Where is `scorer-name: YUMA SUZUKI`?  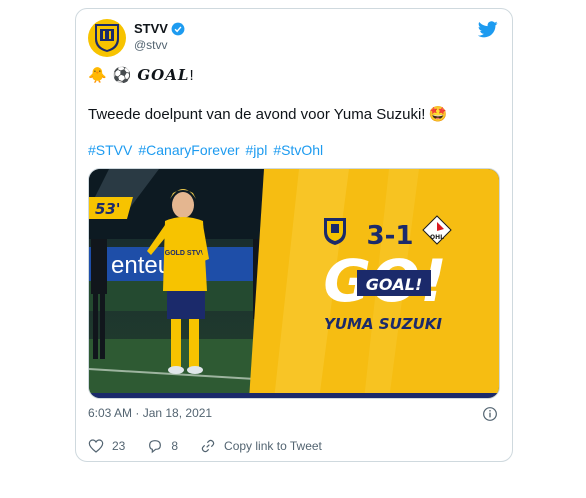 scorer-name: YUMA SUZUKI is located at coordinates (383, 324).